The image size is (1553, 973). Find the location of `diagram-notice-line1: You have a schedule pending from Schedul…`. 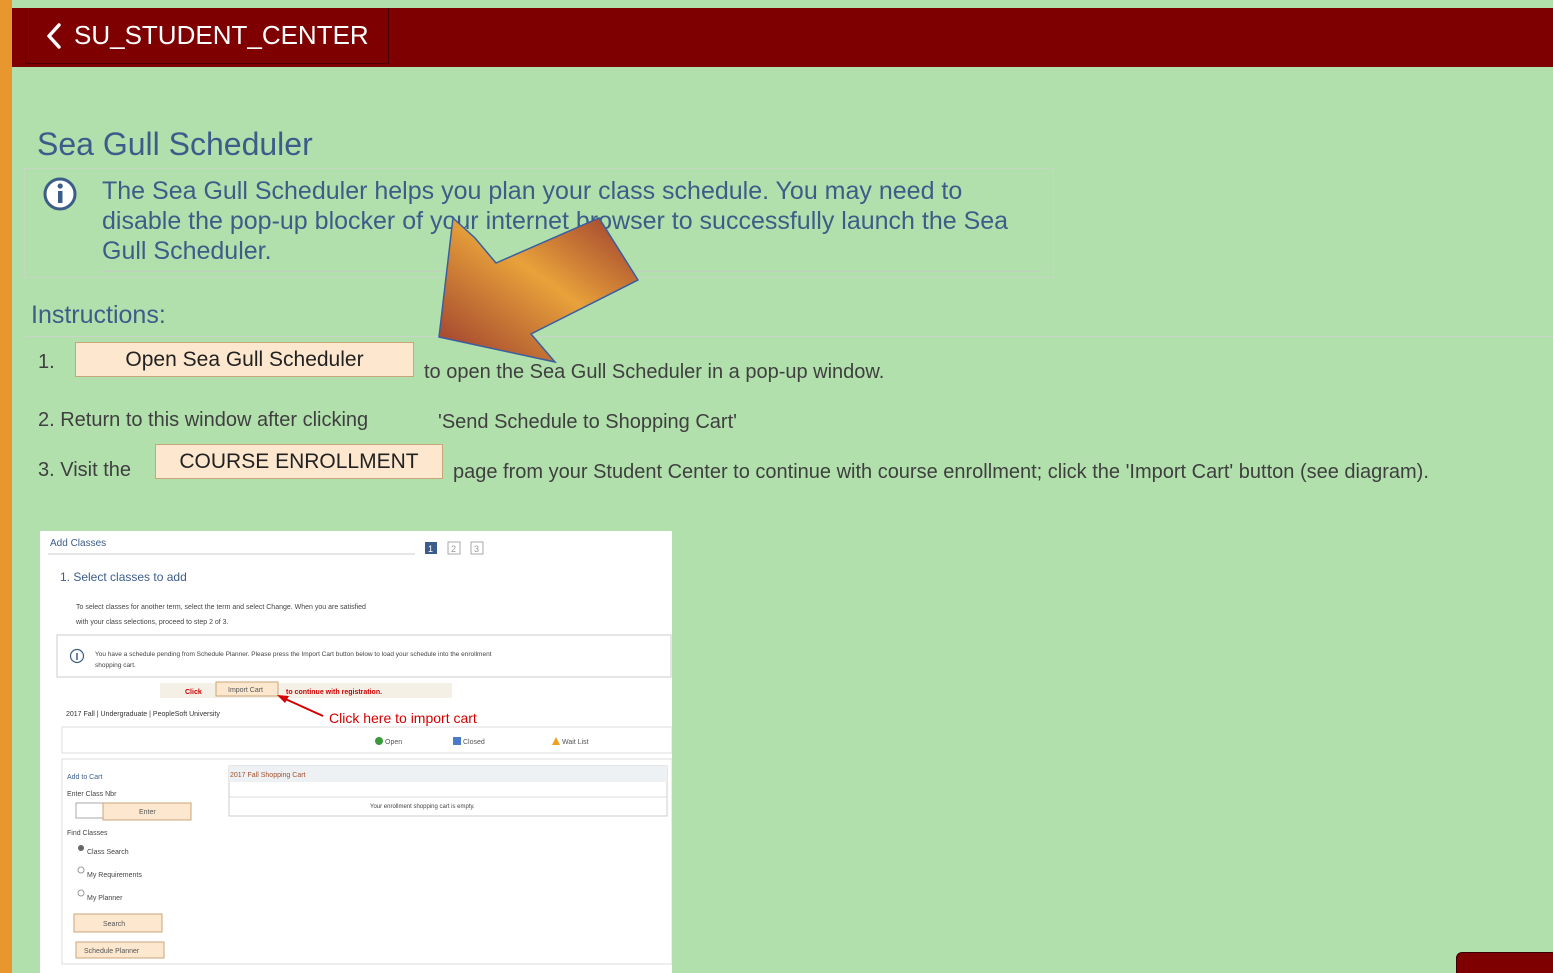

diagram-notice-line1: You have a schedule pending from Schedul… is located at coordinates (293, 654).